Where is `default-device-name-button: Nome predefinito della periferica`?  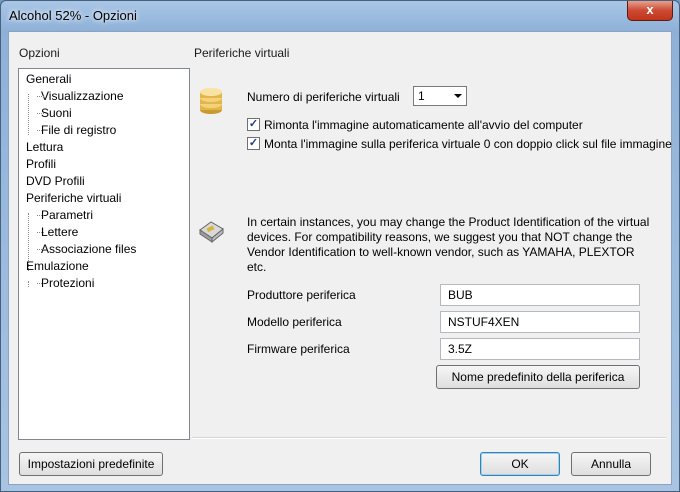 default-device-name-button: Nome predefinito della periferica is located at coordinates (538, 377).